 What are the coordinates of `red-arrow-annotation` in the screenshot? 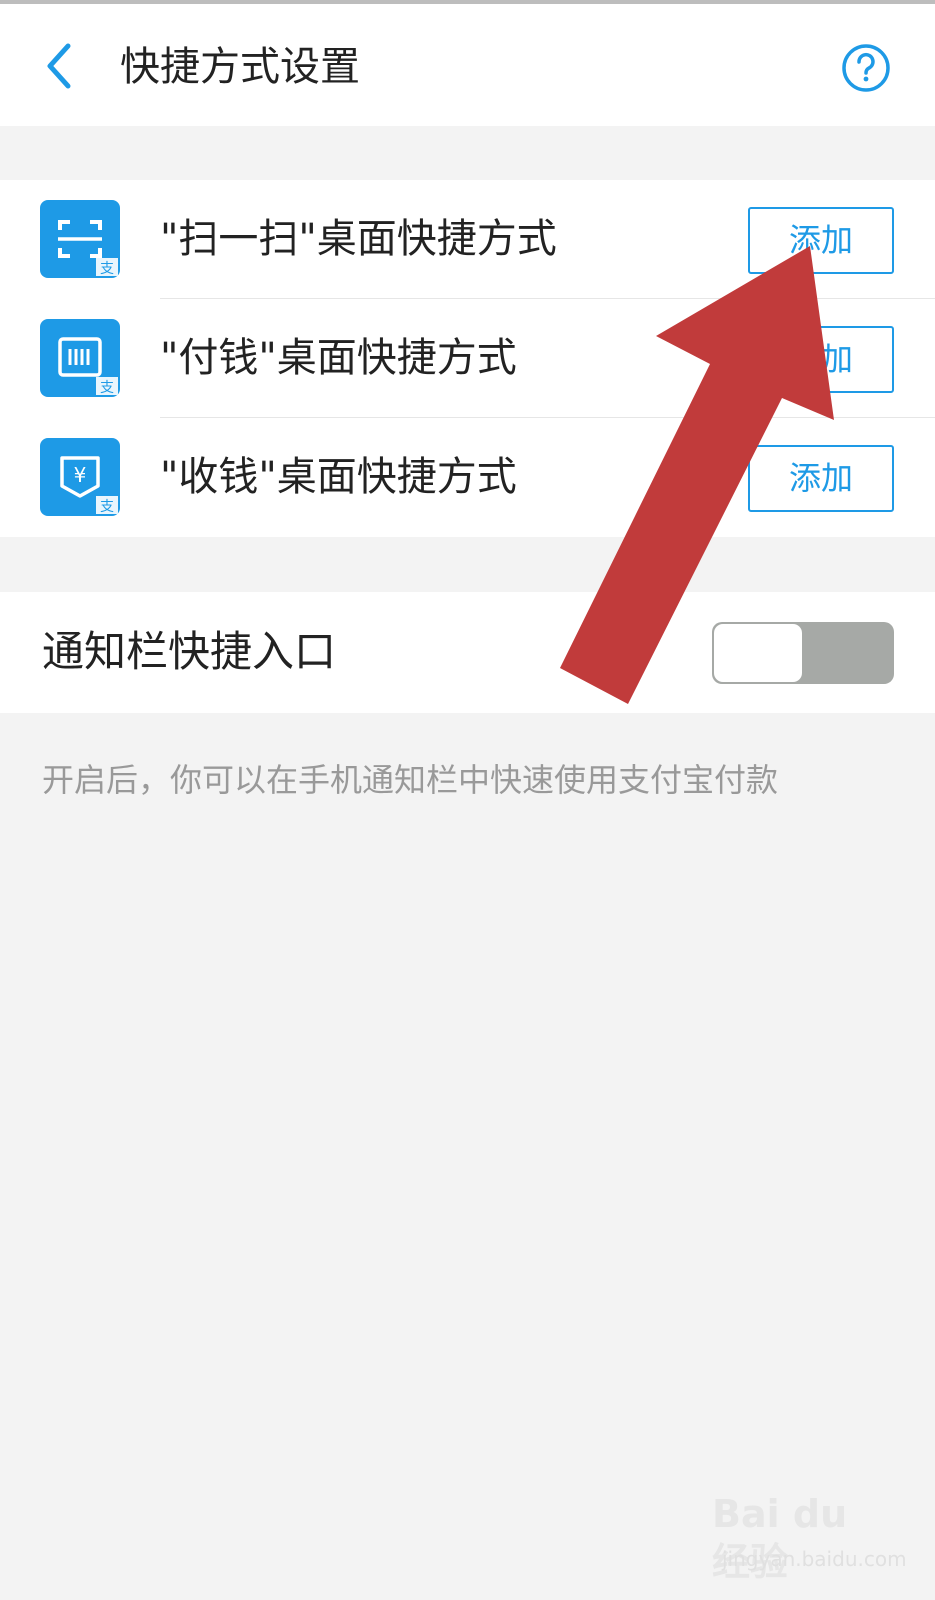 It's located at (697, 475).